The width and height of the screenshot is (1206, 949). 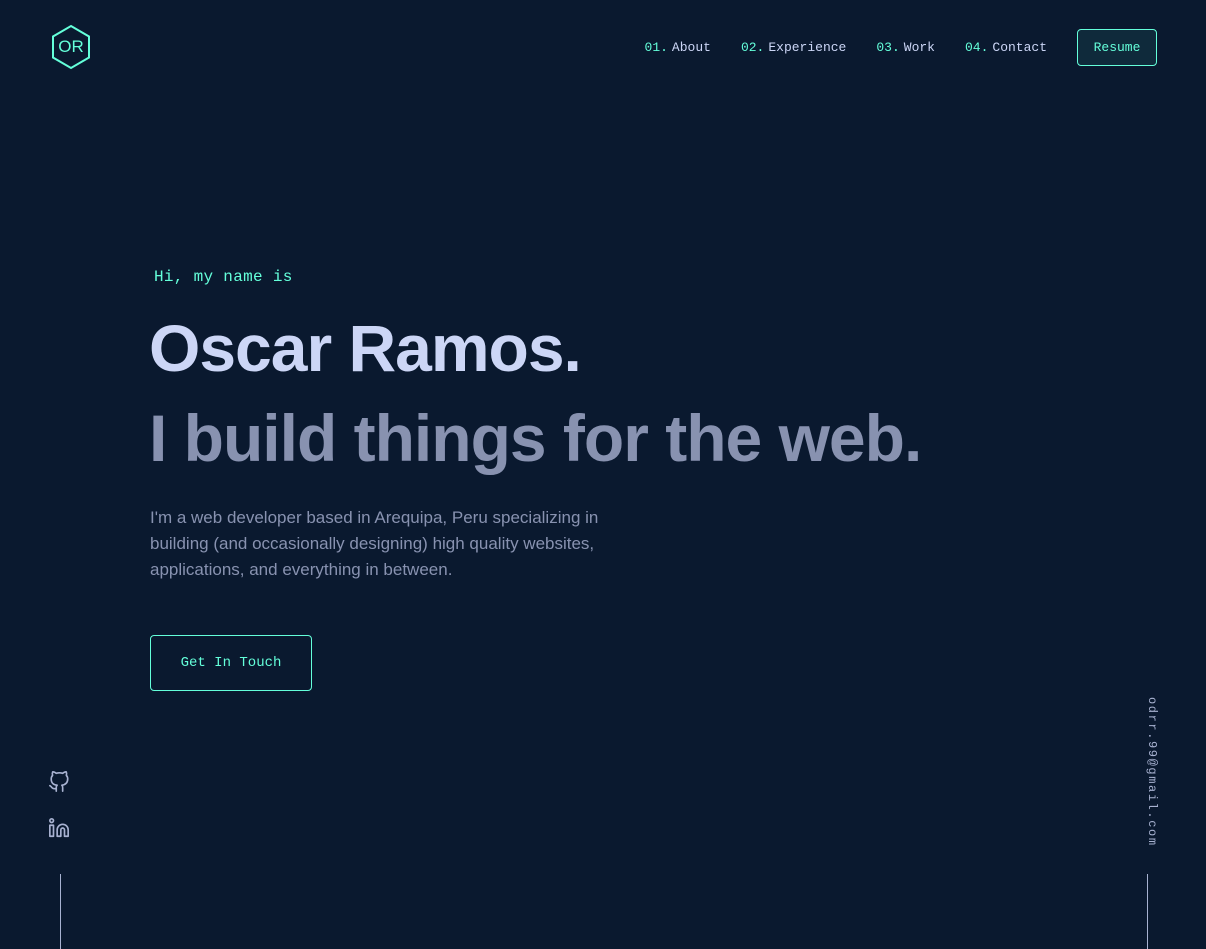 I want to click on logo: OR, so click(x=71, y=47).